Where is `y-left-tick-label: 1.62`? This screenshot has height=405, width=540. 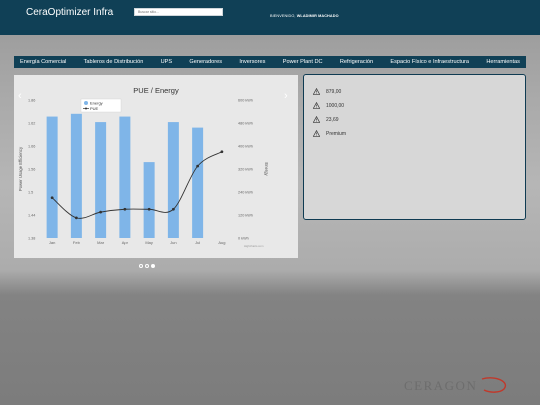 y-left-tick-label: 1.62 is located at coordinates (31, 124).